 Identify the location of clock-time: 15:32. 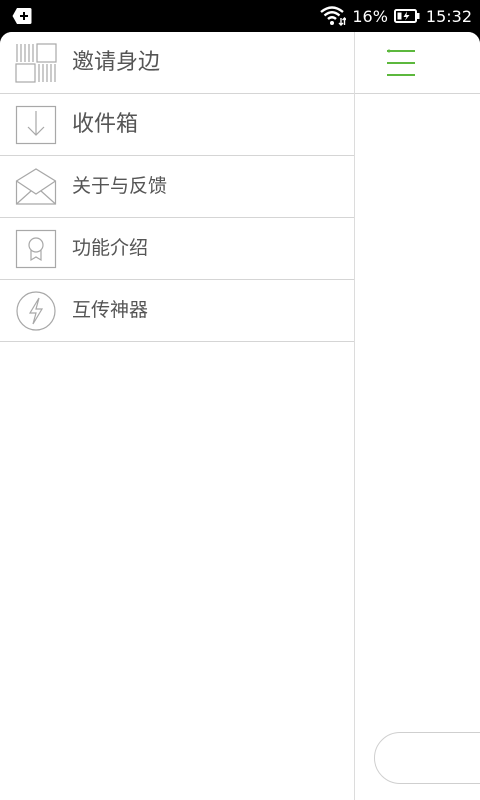
(448, 16).